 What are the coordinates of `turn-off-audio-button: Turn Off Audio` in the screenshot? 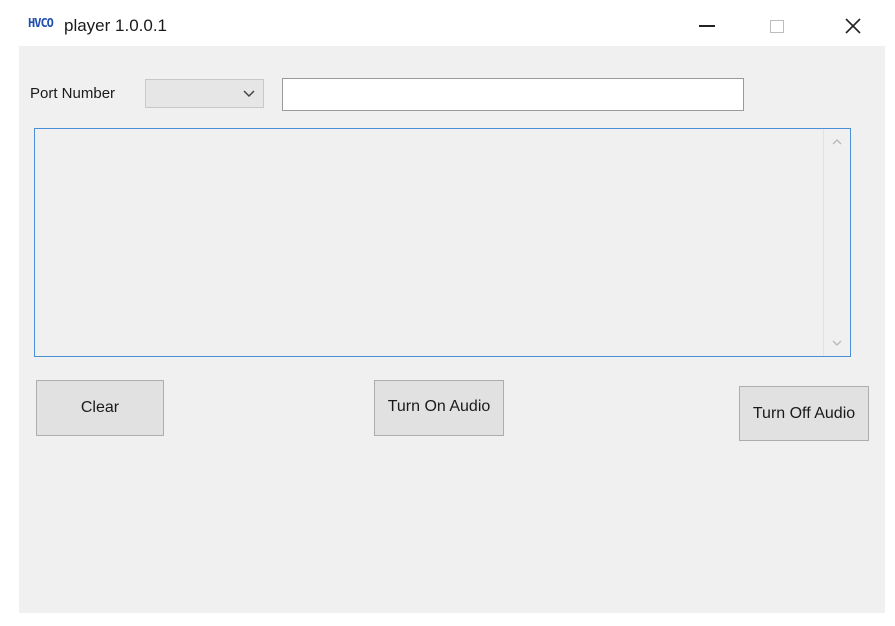 It's located at (804, 413).